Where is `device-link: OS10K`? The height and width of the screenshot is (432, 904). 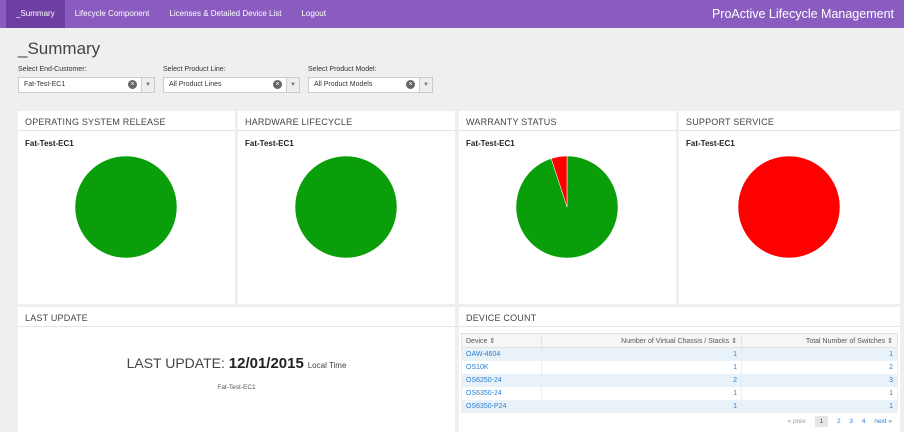
device-link: OS10K is located at coordinates (501, 367).